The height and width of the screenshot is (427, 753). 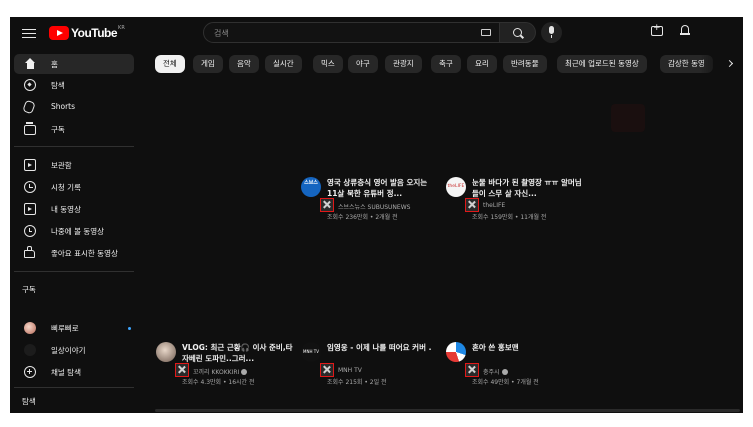 I want to click on search-icon, so click(x=517, y=32).